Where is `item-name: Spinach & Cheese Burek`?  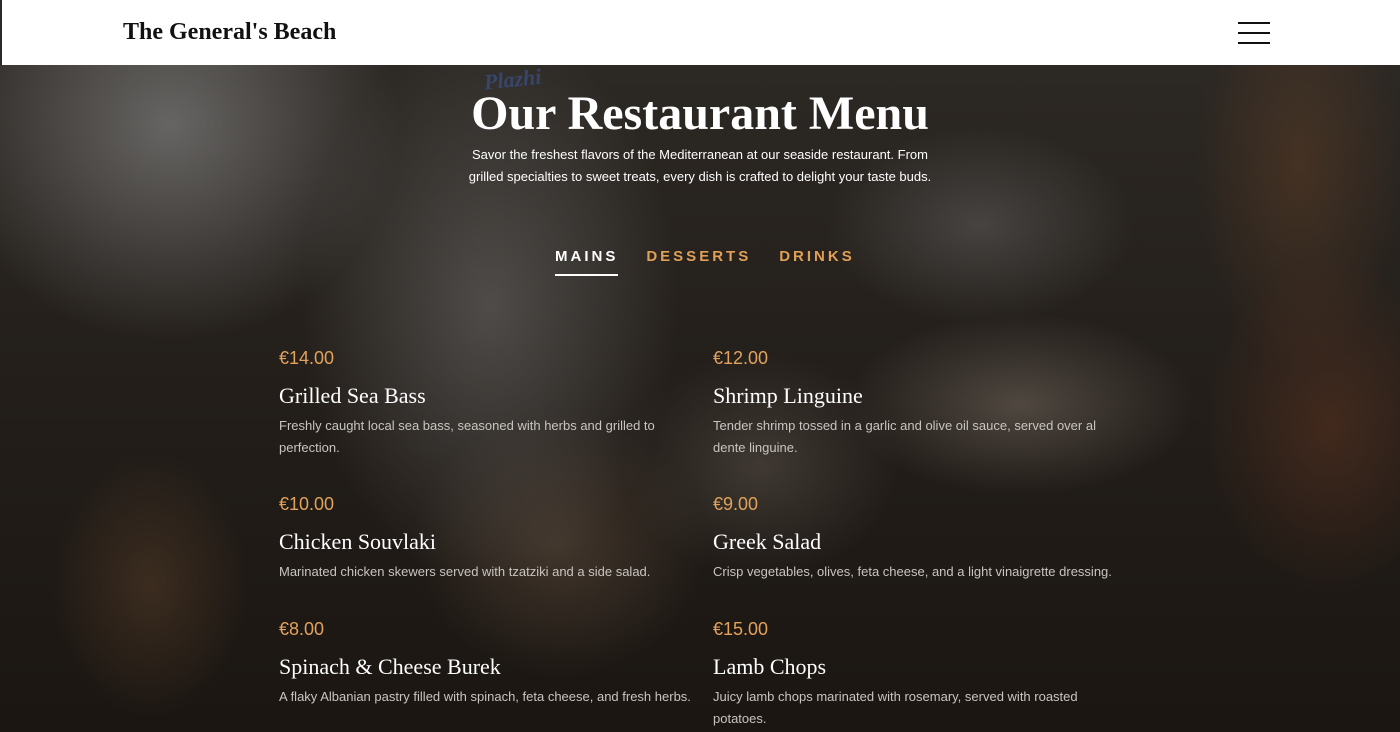
item-name: Spinach & Cheese Burek is located at coordinates (390, 666).